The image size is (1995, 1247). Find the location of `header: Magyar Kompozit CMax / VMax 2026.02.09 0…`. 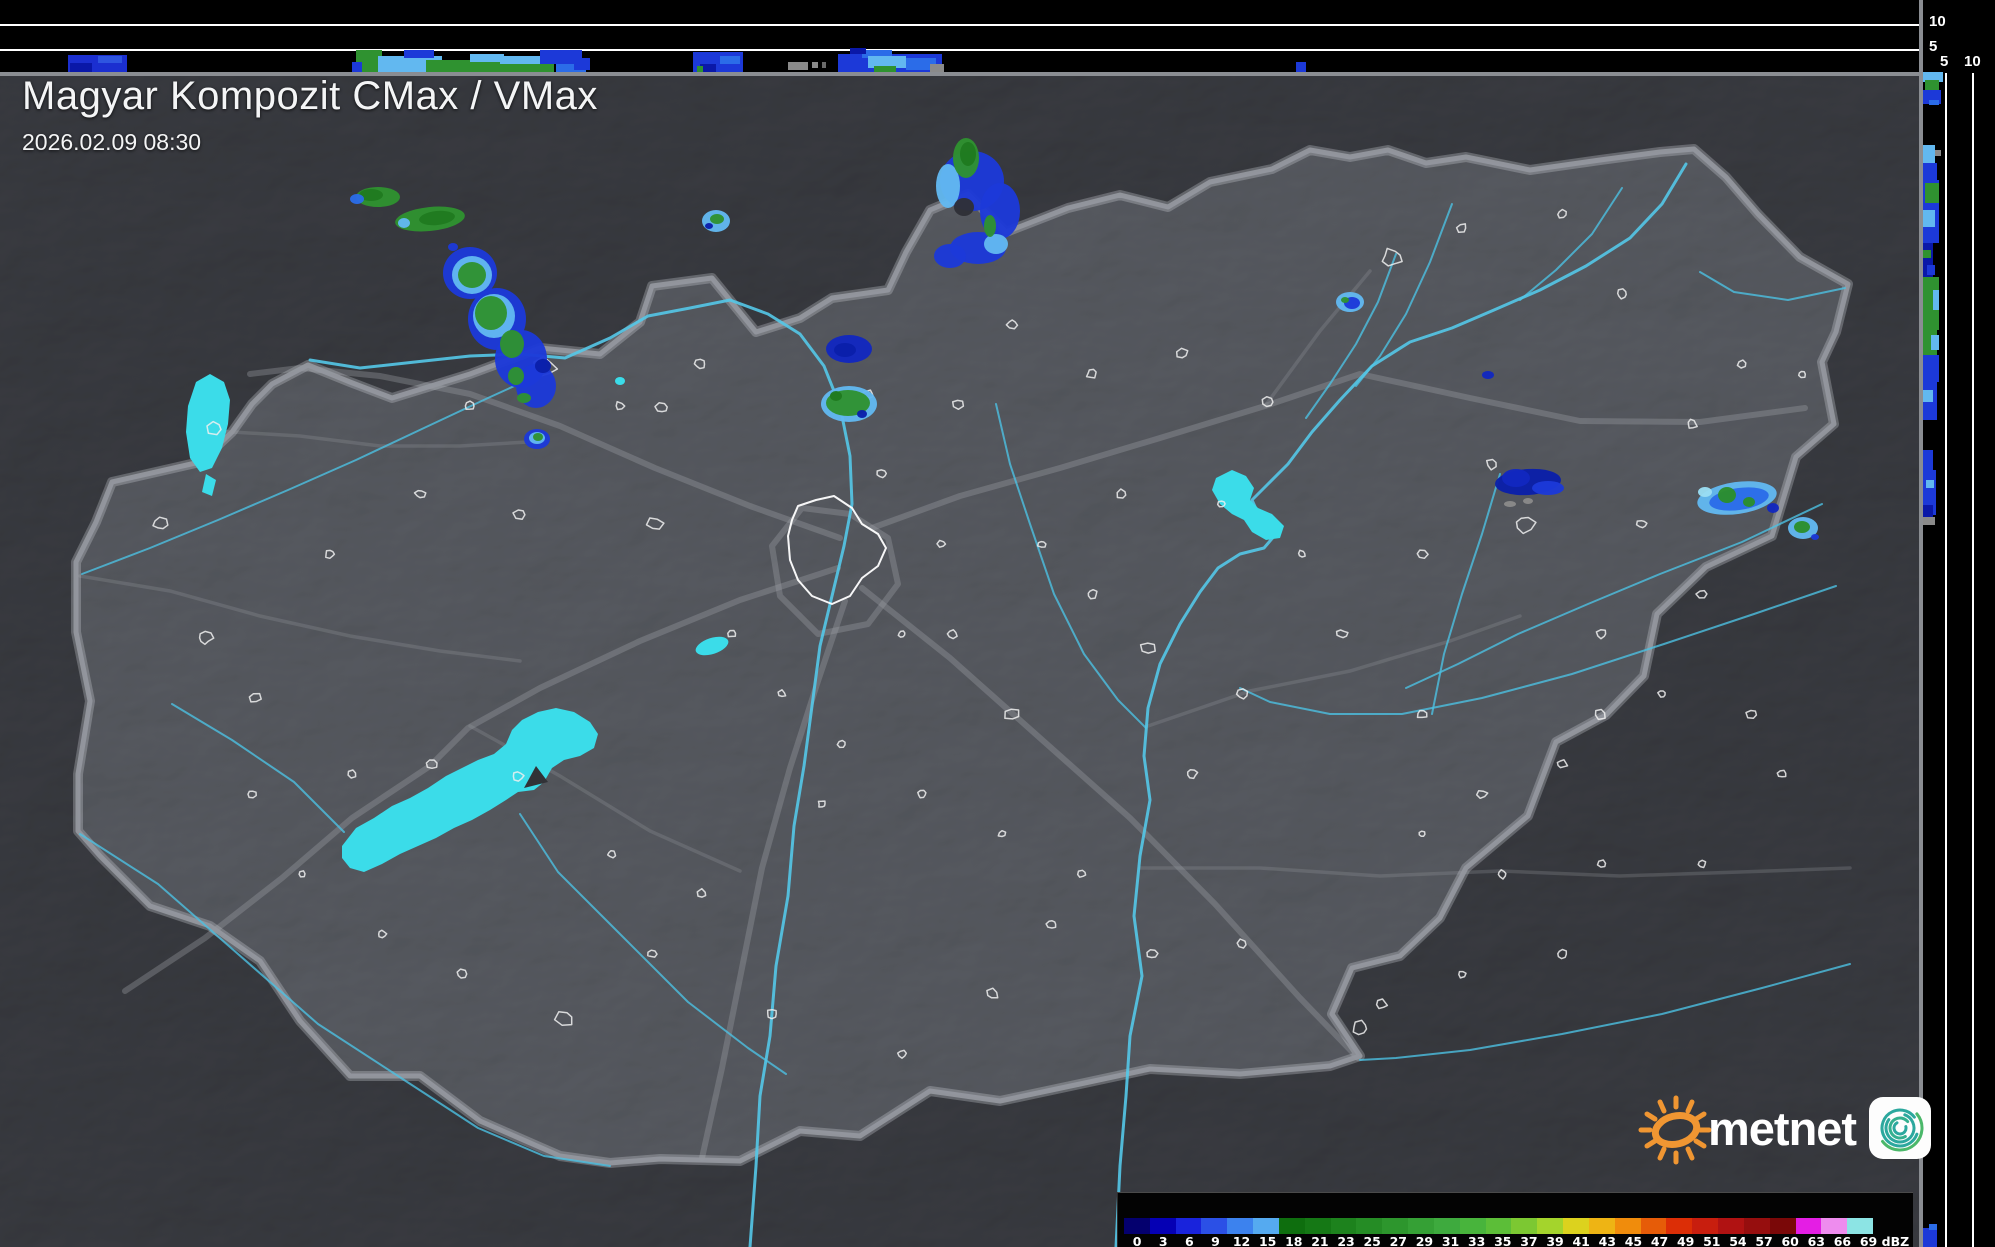

header: Magyar Kompozit CMax / VMax 2026.02.09 0… is located at coordinates (310, 115).